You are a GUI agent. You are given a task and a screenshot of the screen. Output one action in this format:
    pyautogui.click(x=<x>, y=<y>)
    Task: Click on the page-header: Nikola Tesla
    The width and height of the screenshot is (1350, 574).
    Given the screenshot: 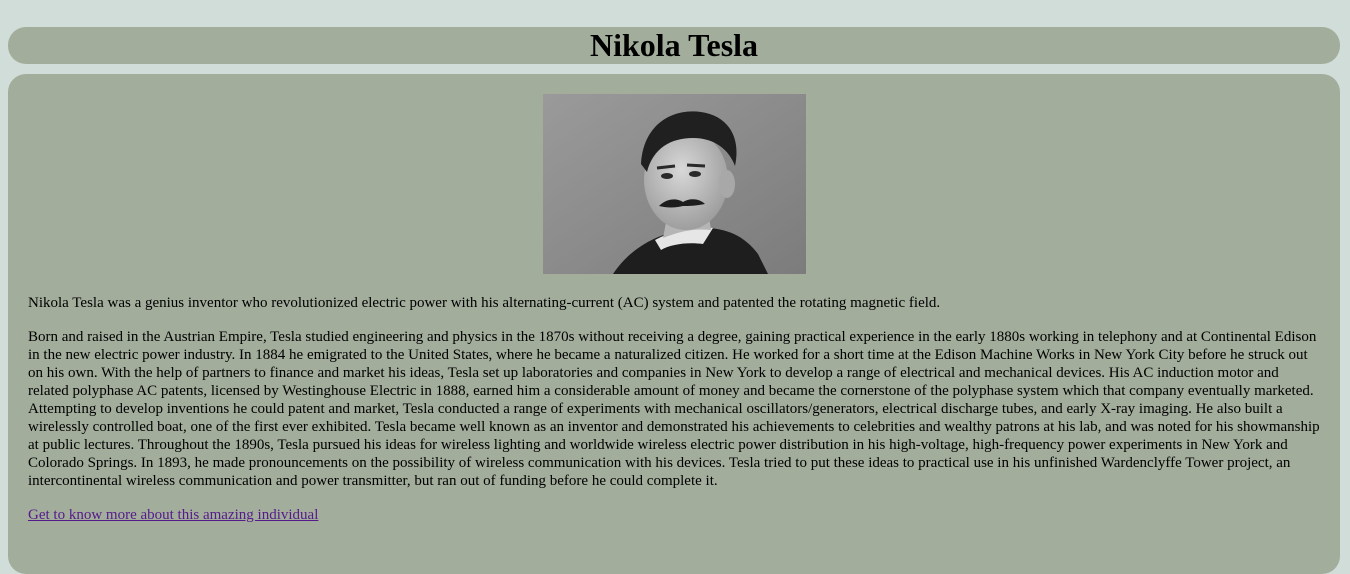 What is the action you would take?
    pyautogui.click(x=674, y=45)
    